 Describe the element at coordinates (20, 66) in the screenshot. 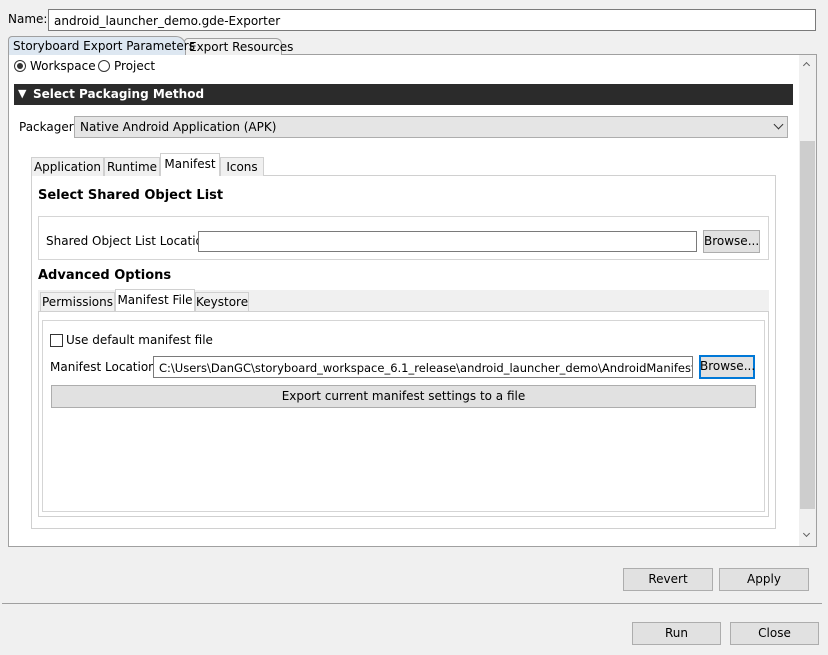

I see `workspace-radio` at that location.